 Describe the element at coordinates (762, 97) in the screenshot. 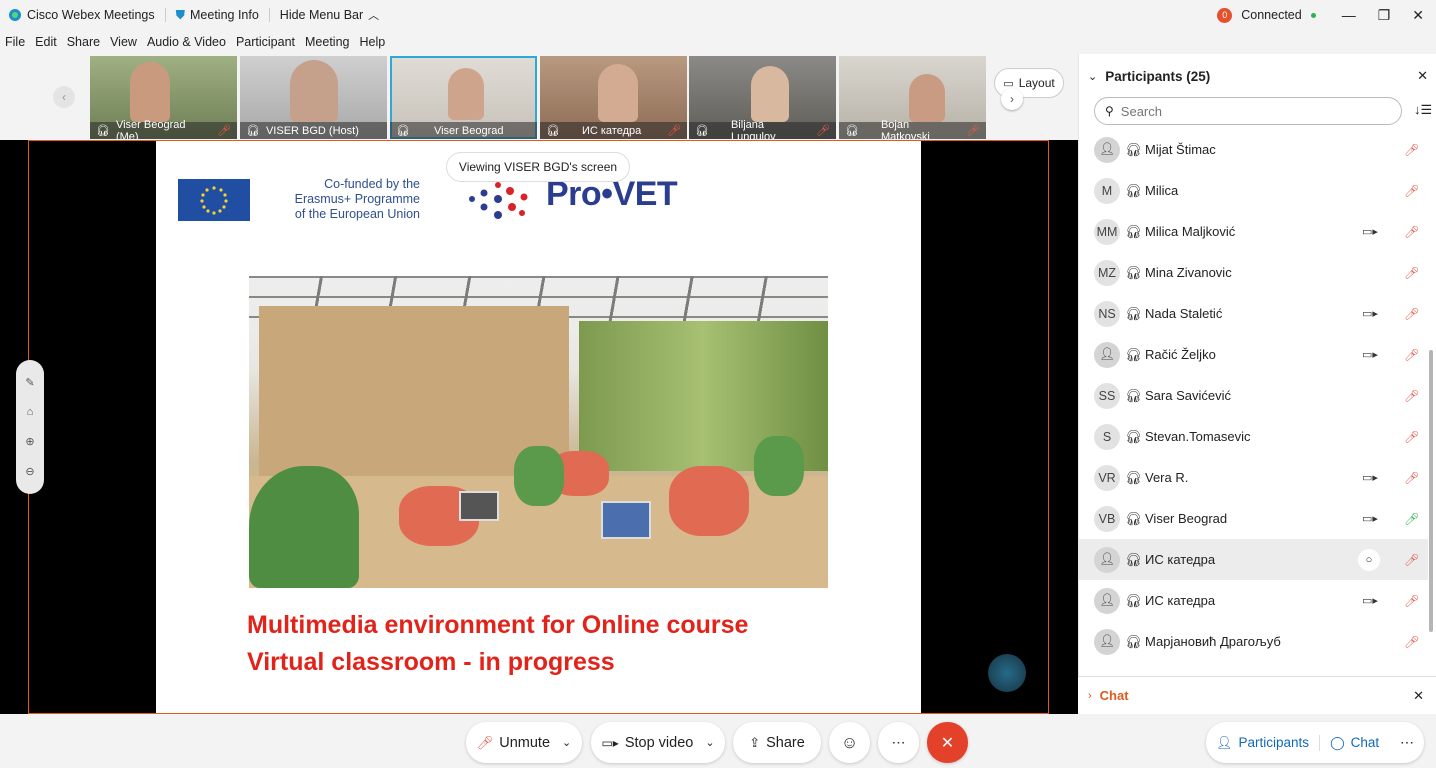

I see `video-tile: 🎧︎ Biljana Lungulov 🎤︎` at that location.